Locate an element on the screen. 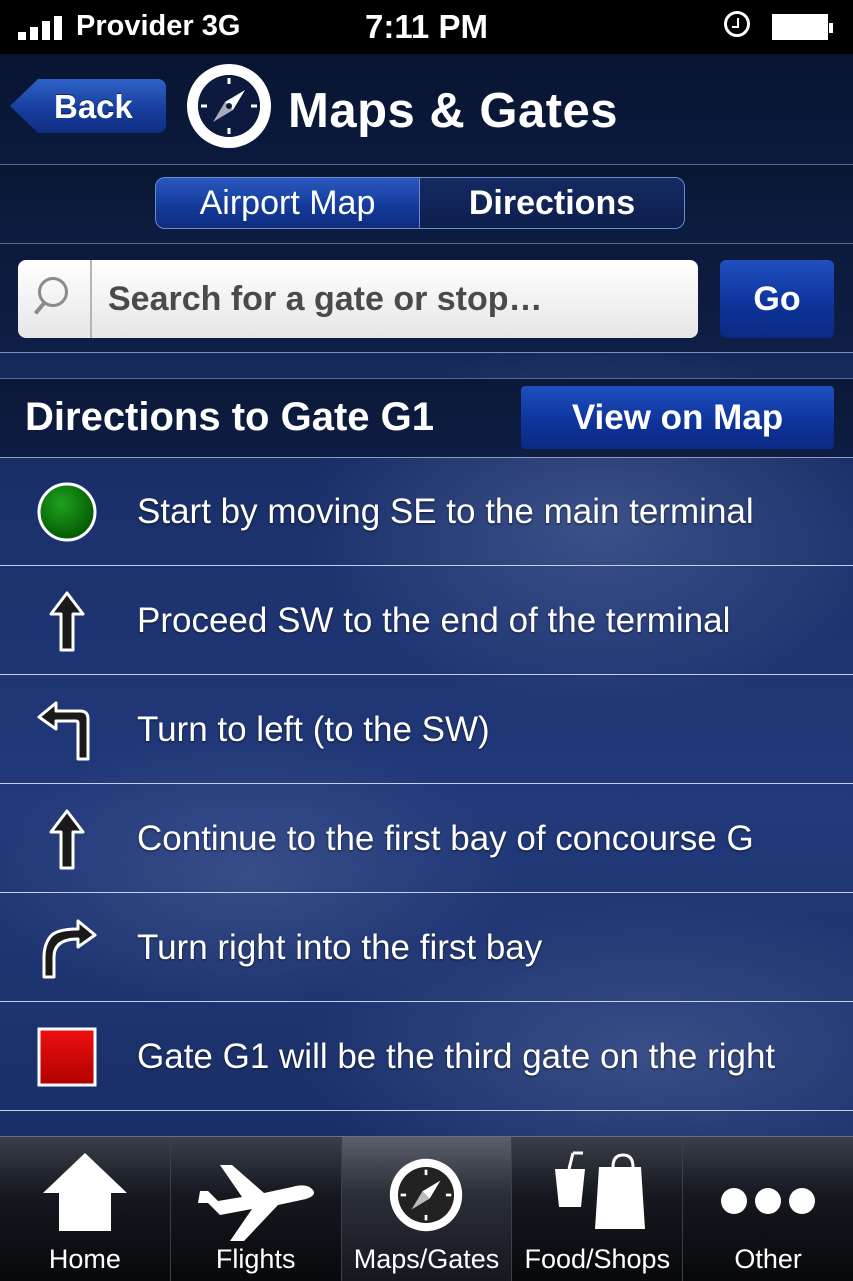 The width and height of the screenshot is (853, 1281). step-text: Start by moving SE to the main terminal is located at coordinates (445, 511).